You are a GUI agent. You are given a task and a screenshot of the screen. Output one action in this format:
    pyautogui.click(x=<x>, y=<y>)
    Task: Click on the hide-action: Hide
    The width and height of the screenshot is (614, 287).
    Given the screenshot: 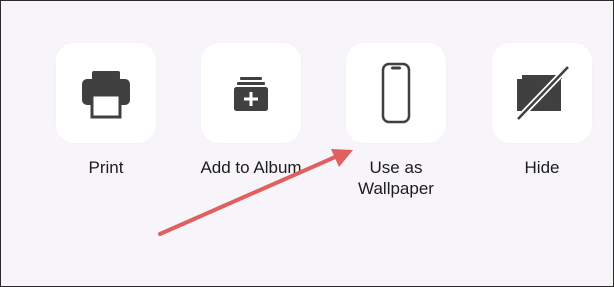 What is the action you would take?
    pyautogui.click(x=540, y=110)
    